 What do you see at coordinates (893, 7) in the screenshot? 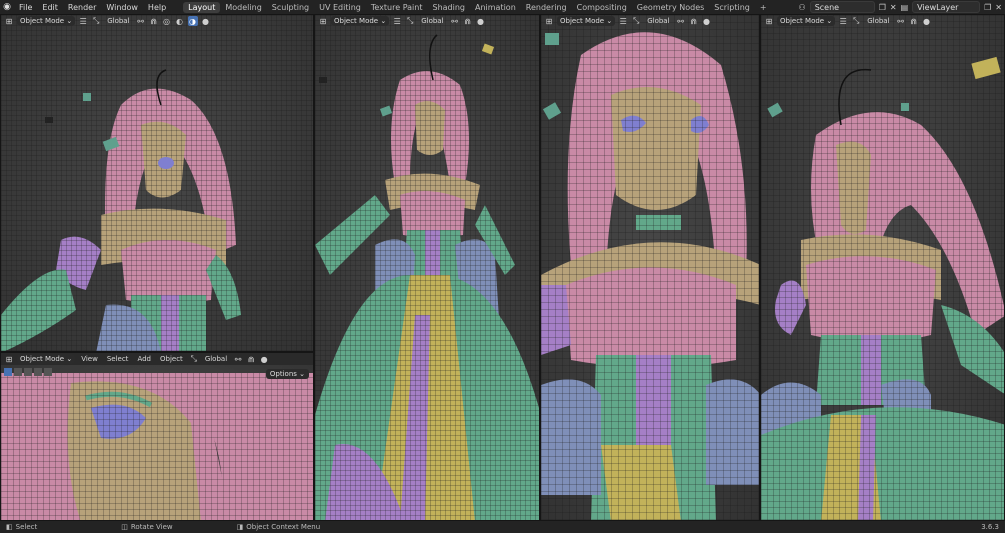
I see `delete-scene-icon: ✕` at bounding box center [893, 7].